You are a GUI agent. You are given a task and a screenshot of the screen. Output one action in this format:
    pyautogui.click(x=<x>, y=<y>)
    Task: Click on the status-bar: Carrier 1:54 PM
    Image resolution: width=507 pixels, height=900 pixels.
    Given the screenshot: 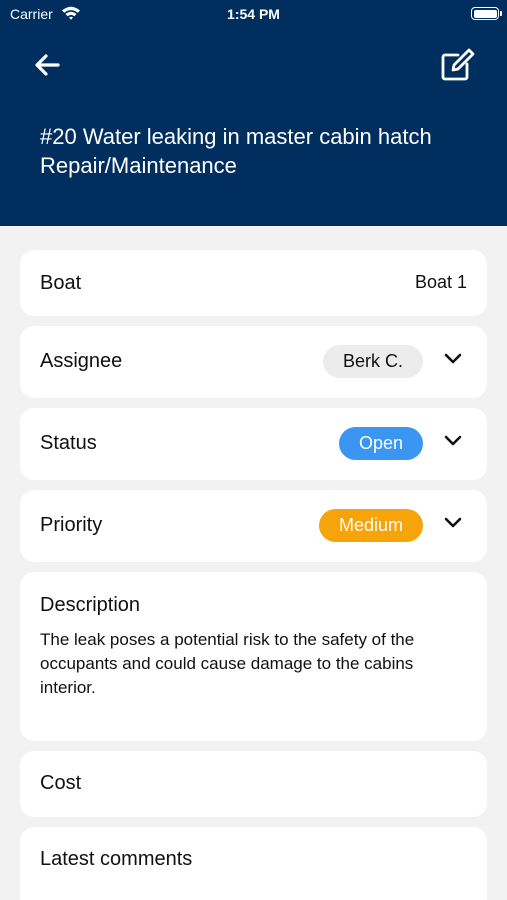 What is the action you would take?
    pyautogui.click(x=253, y=14)
    